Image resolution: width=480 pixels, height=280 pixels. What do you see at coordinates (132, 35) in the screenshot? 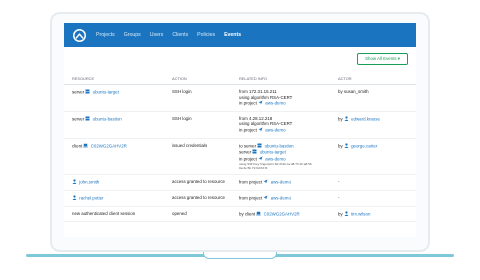
I see `nav-groups: Groups` at bounding box center [132, 35].